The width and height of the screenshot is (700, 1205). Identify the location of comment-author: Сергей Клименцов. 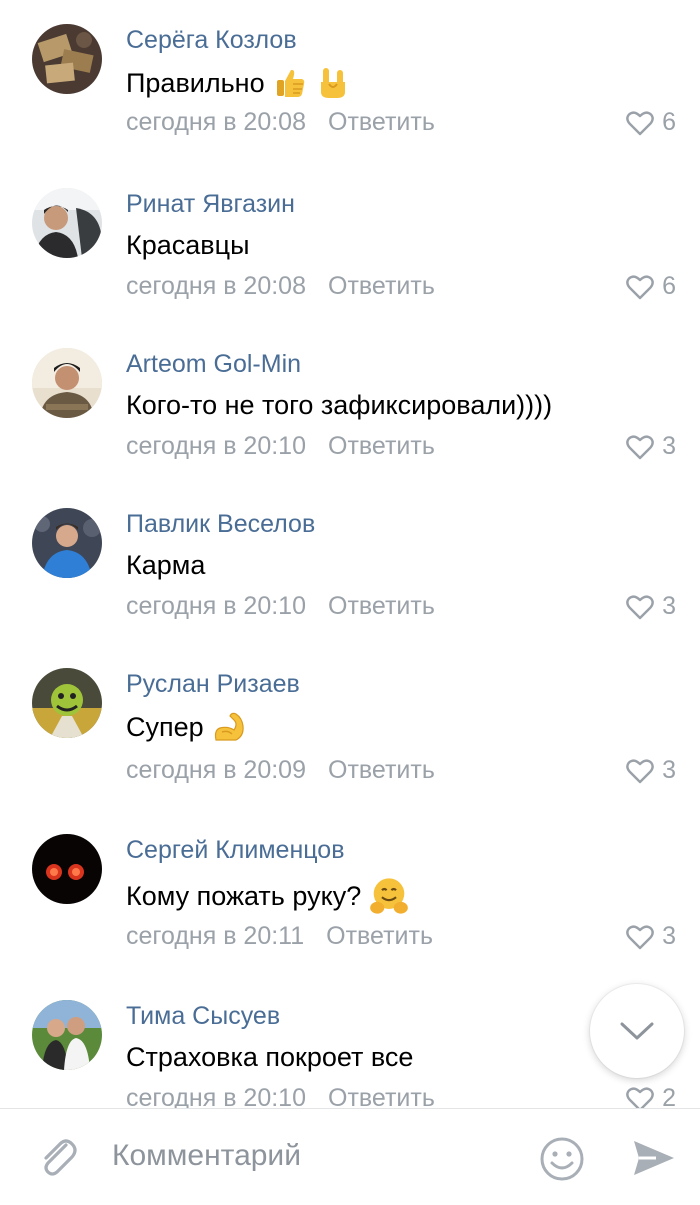
(235, 850).